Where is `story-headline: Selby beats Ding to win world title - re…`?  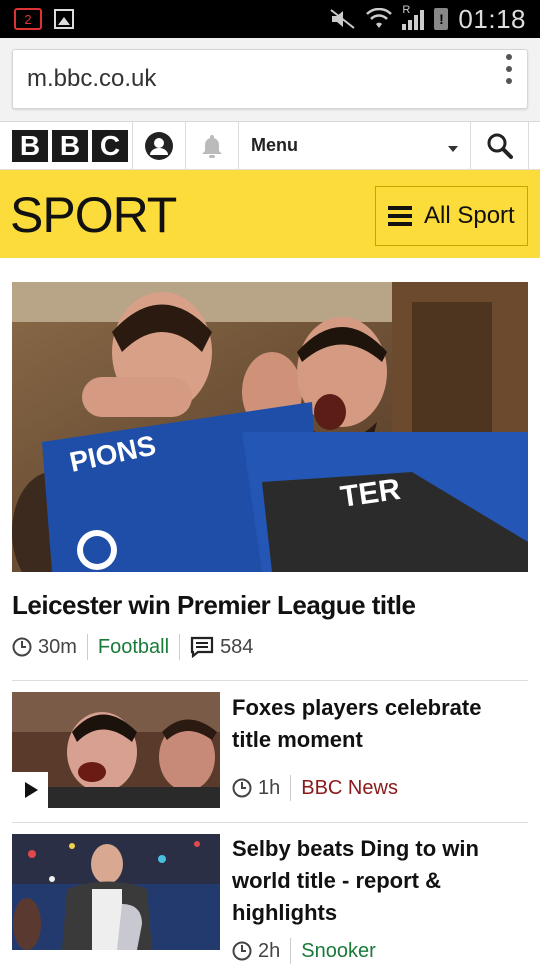
story-headline: Selby beats Ding to win world title - re… is located at coordinates (377, 881).